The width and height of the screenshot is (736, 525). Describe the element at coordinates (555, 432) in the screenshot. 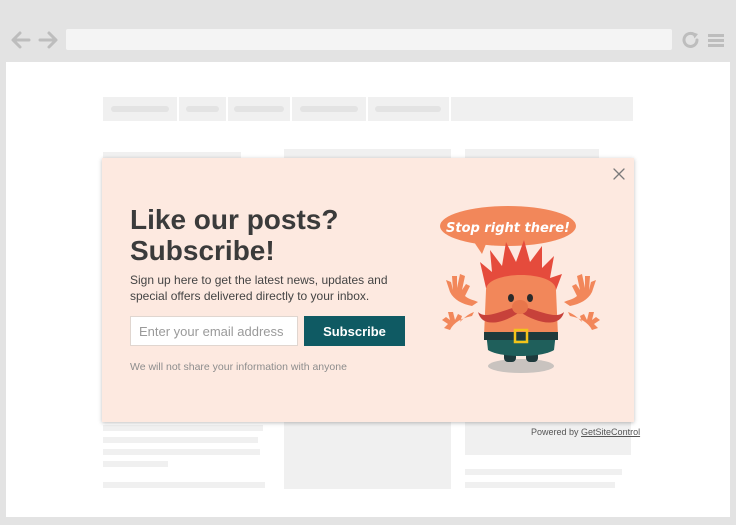

I see `powered-by-label: Powered by` at that location.